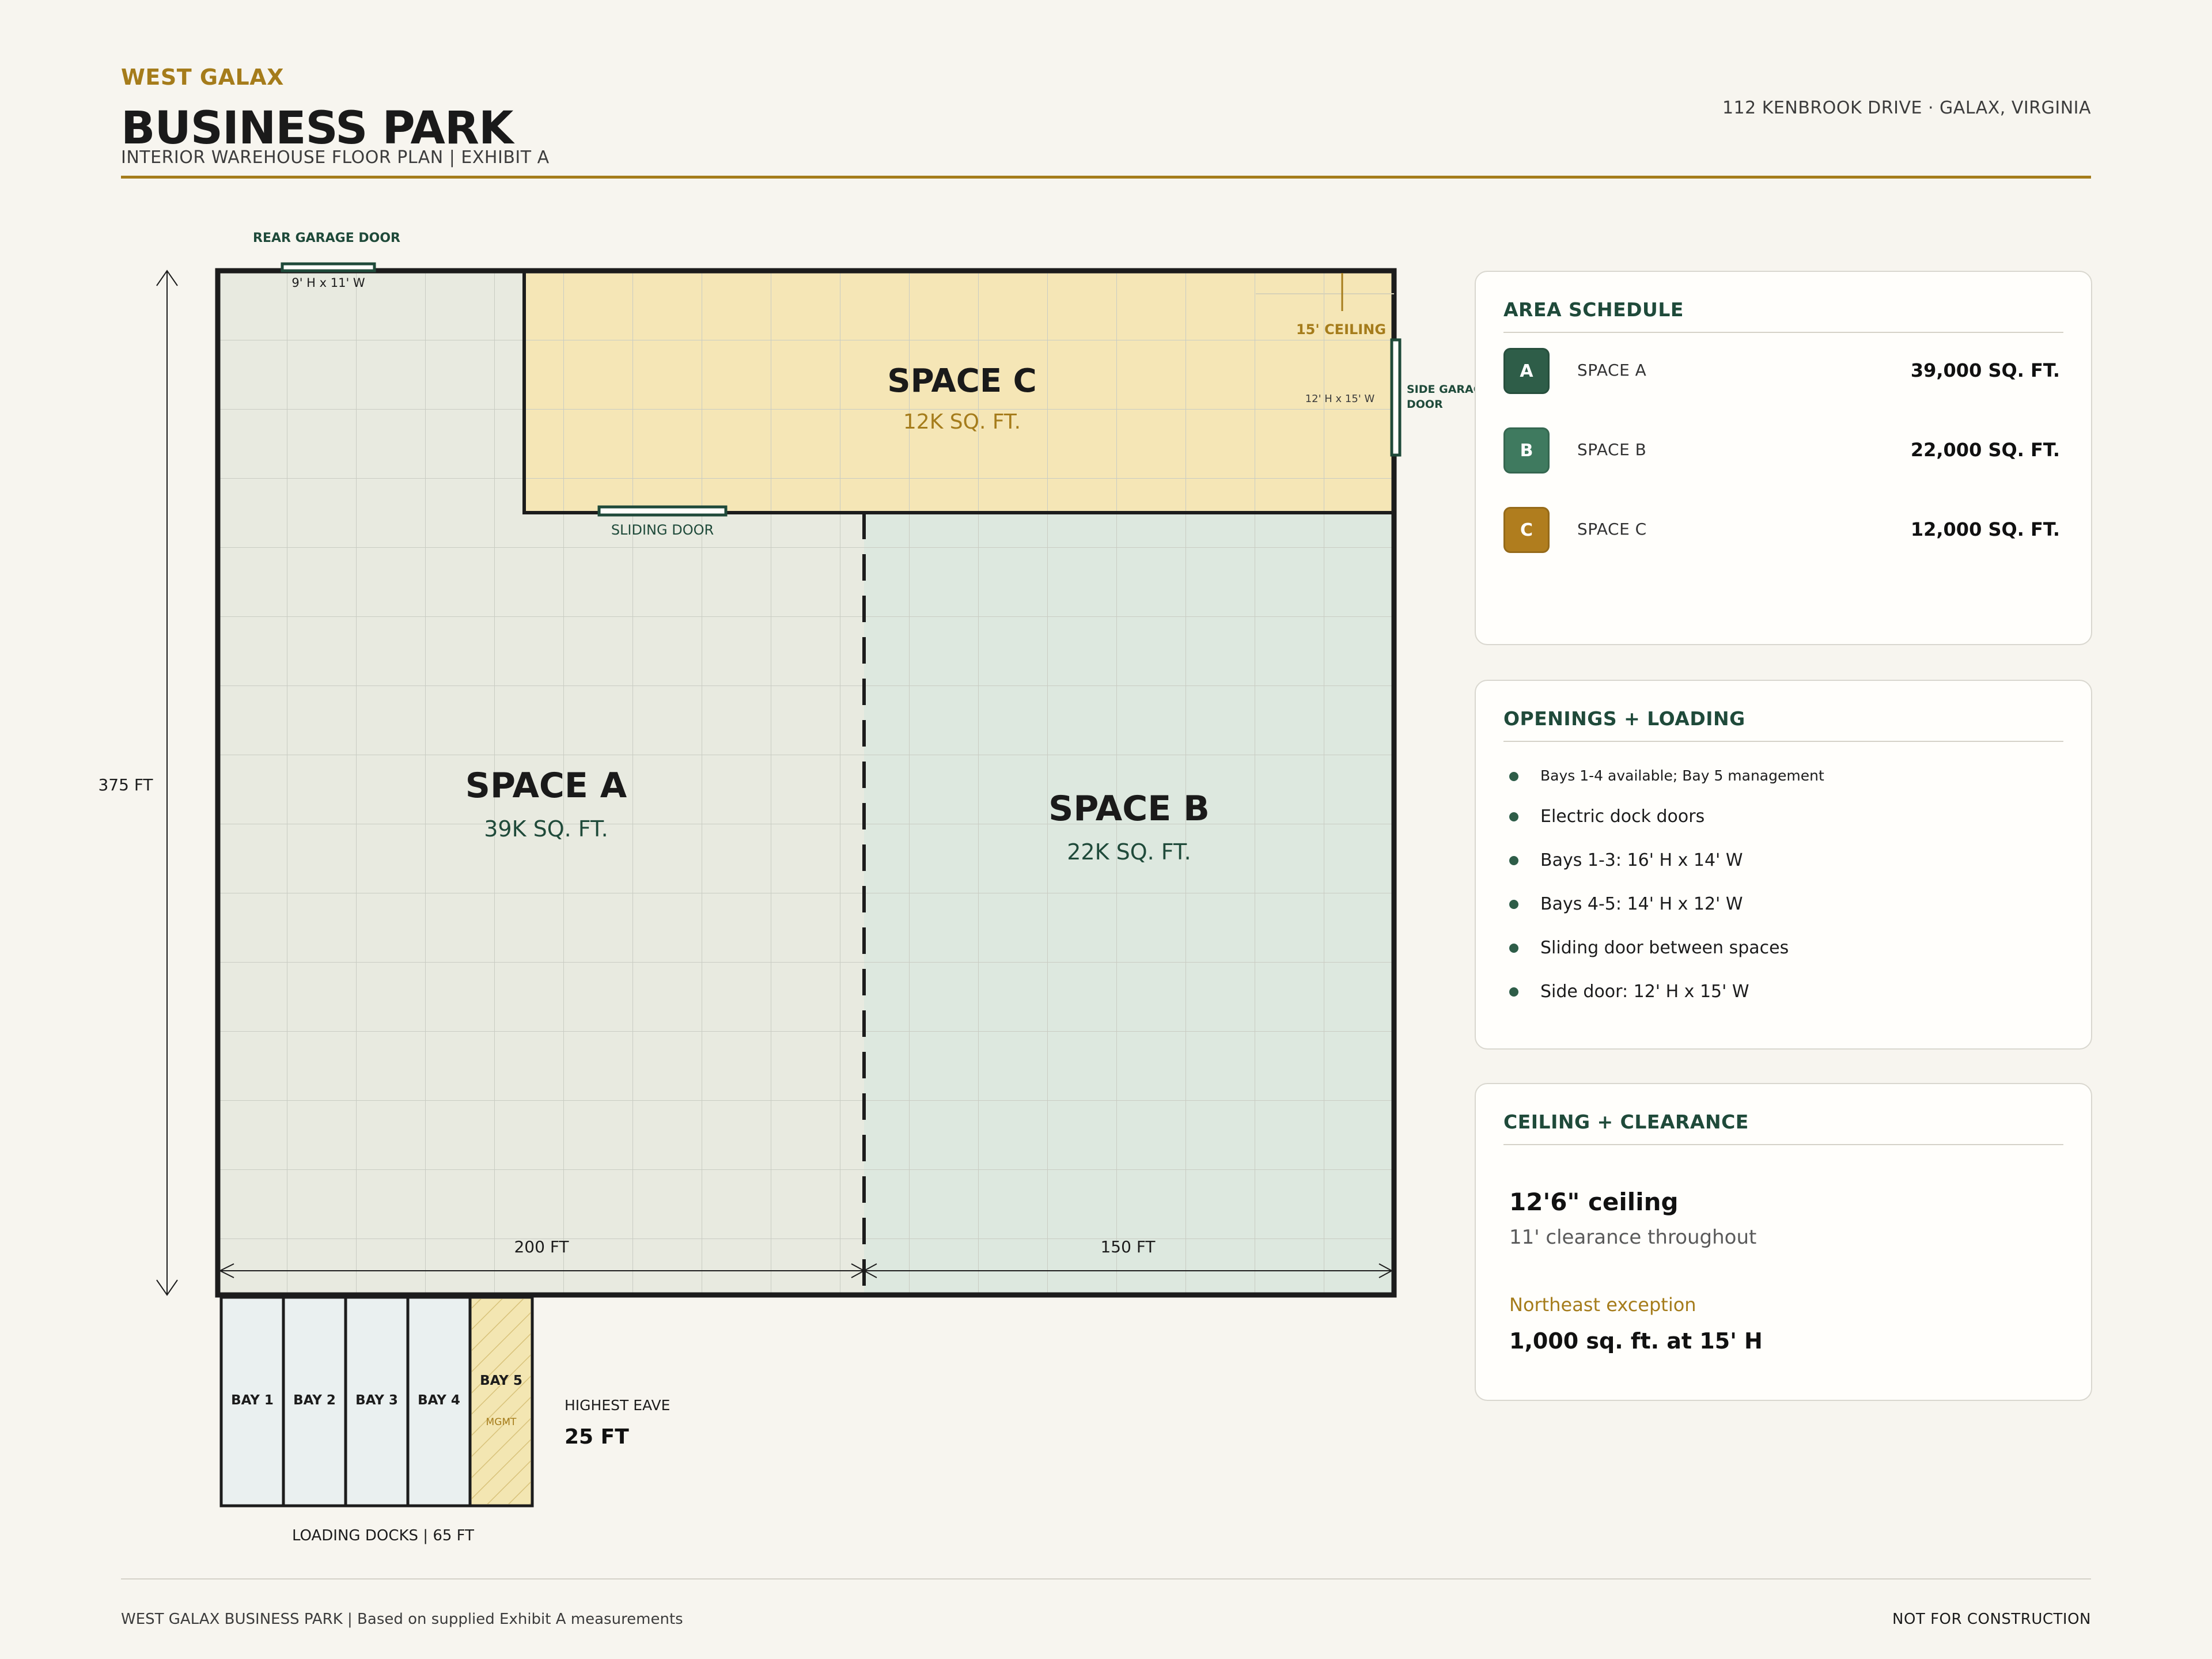  Describe the element at coordinates (1644, 992) in the screenshot. I see `openings-item-text: Side door: 12' H x 15' W` at that location.